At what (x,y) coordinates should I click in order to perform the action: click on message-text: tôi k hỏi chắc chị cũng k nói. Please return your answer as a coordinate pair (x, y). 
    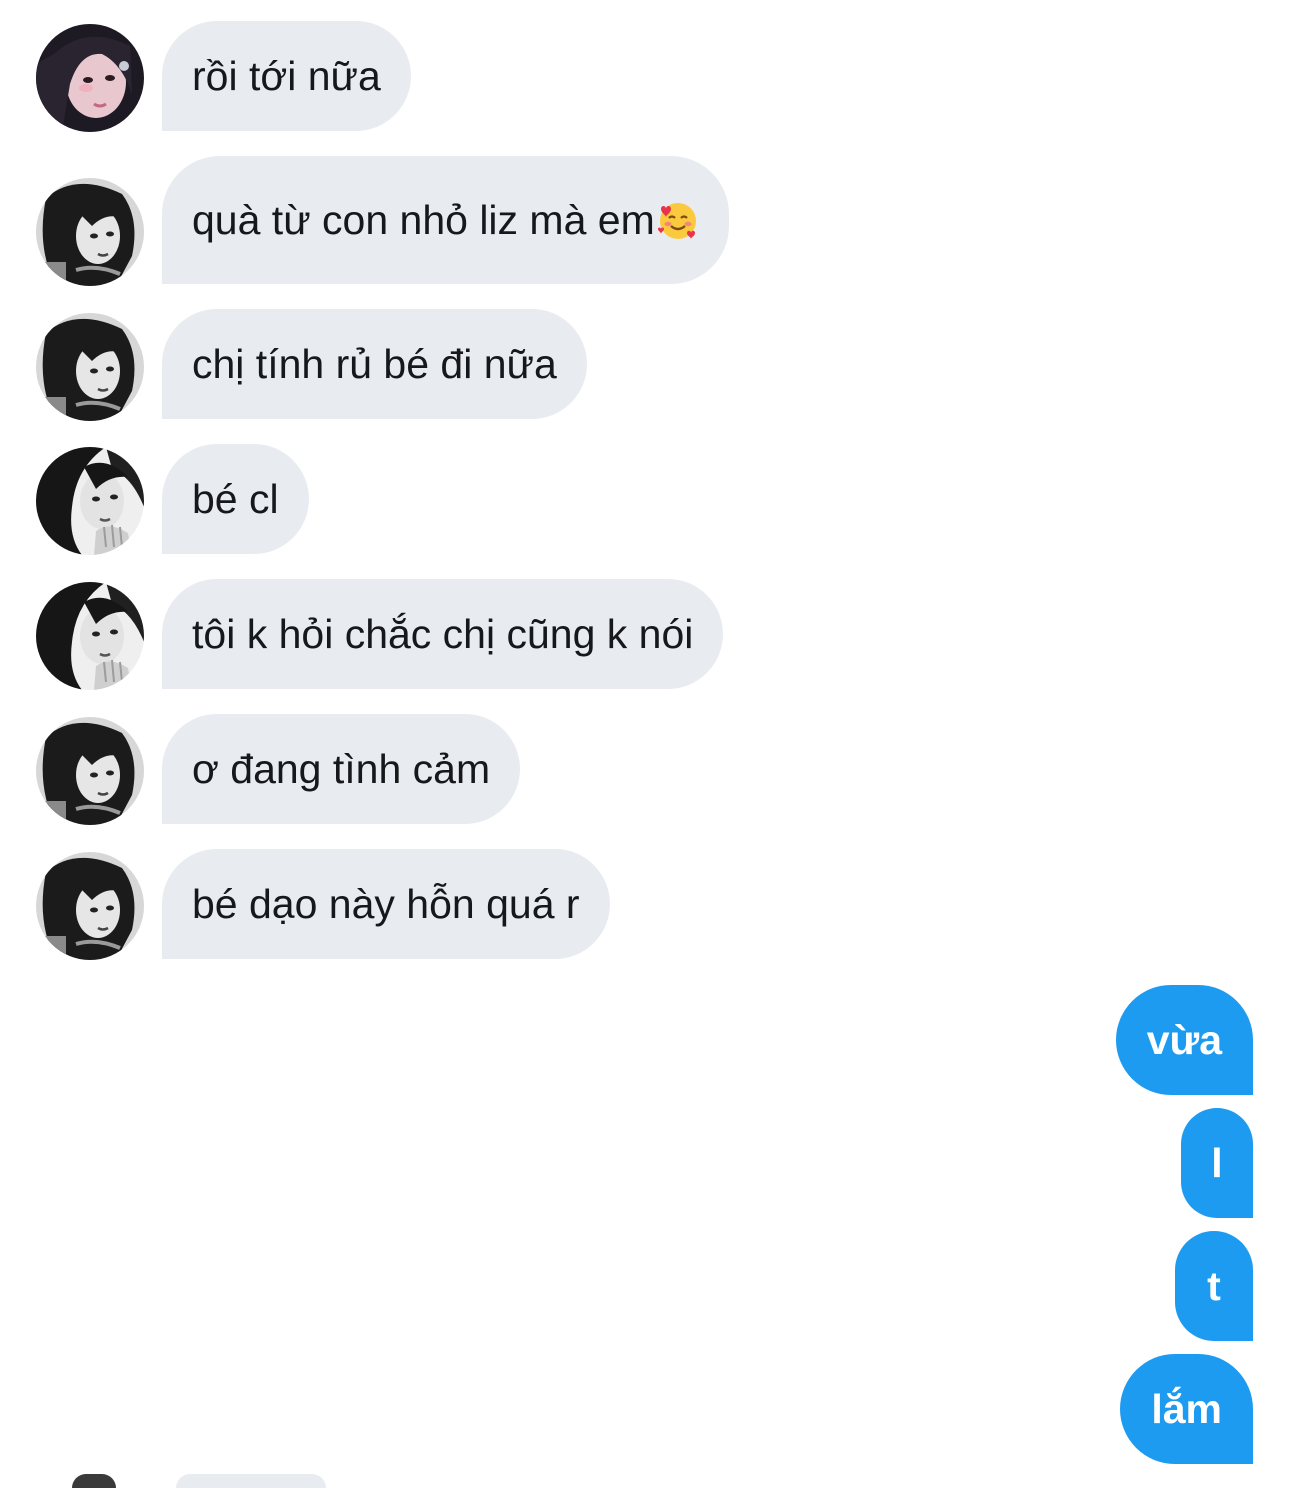
    Looking at the image, I should click on (443, 633).